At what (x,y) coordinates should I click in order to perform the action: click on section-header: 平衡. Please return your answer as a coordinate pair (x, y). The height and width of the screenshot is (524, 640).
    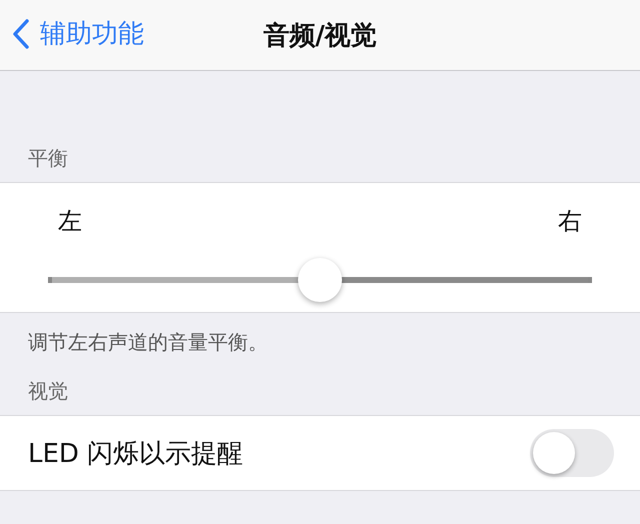
    Looking at the image, I should click on (48, 158).